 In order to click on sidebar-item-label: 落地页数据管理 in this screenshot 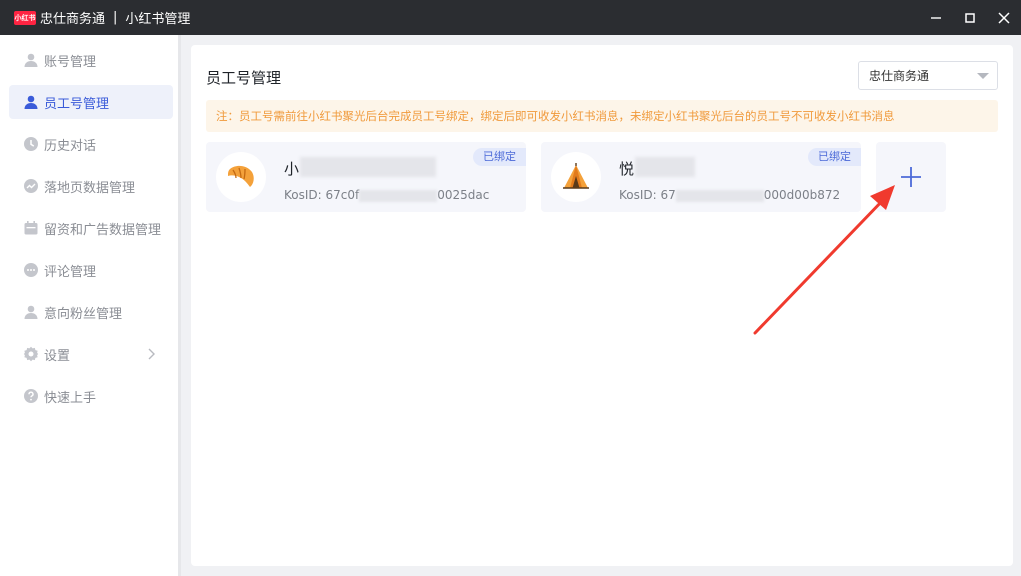, I will do `click(90, 188)`.